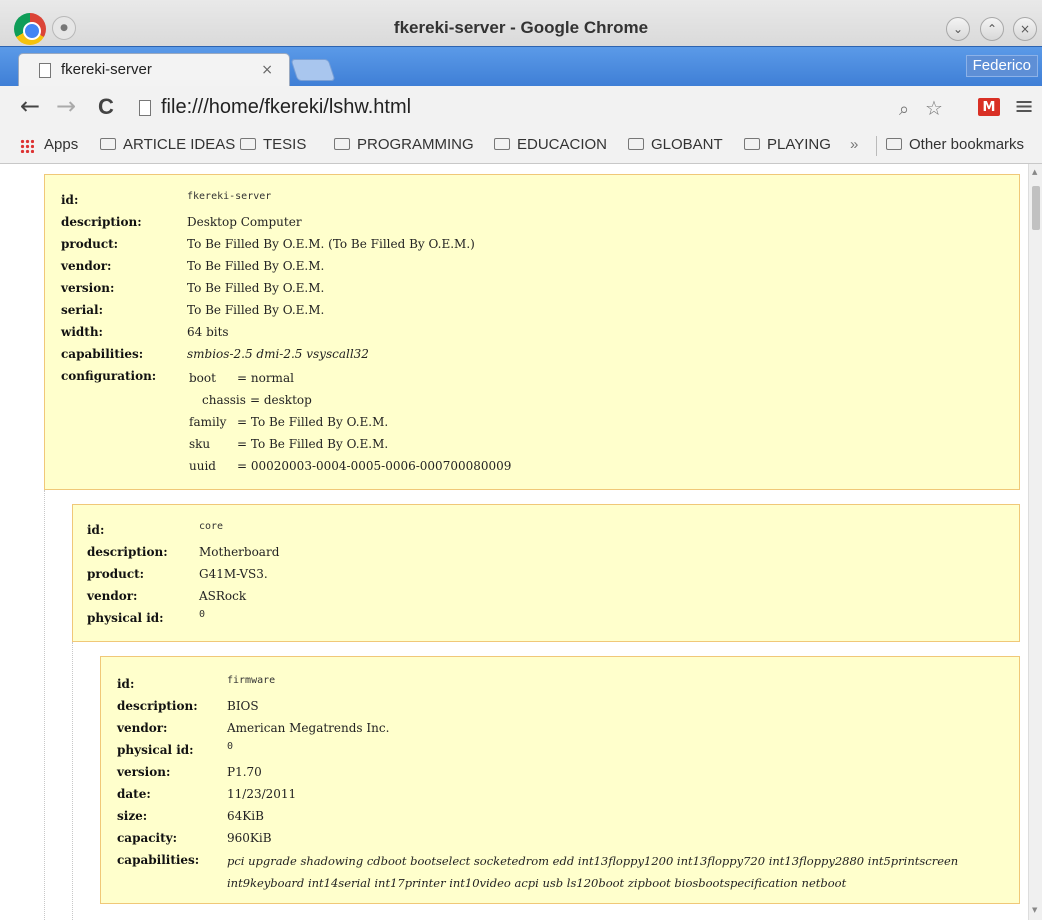 The image size is (1042, 920). I want to click on bookmark-programming: PROGRAMMING, so click(404, 144).